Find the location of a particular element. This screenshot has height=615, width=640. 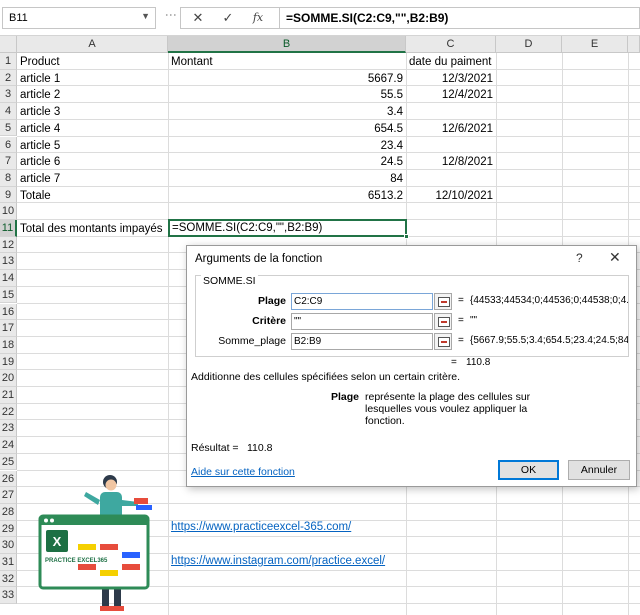

row-header: 17 is located at coordinates (8, 328).